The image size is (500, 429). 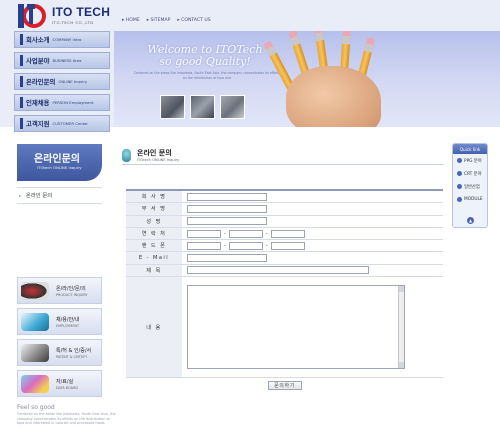 What do you see at coordinates (59, 352) in the screenshot?
I see `quick-link-patent: 특/허 & 인/증/서 PATENT & CERTIFY` at bounding box center [59, 352].